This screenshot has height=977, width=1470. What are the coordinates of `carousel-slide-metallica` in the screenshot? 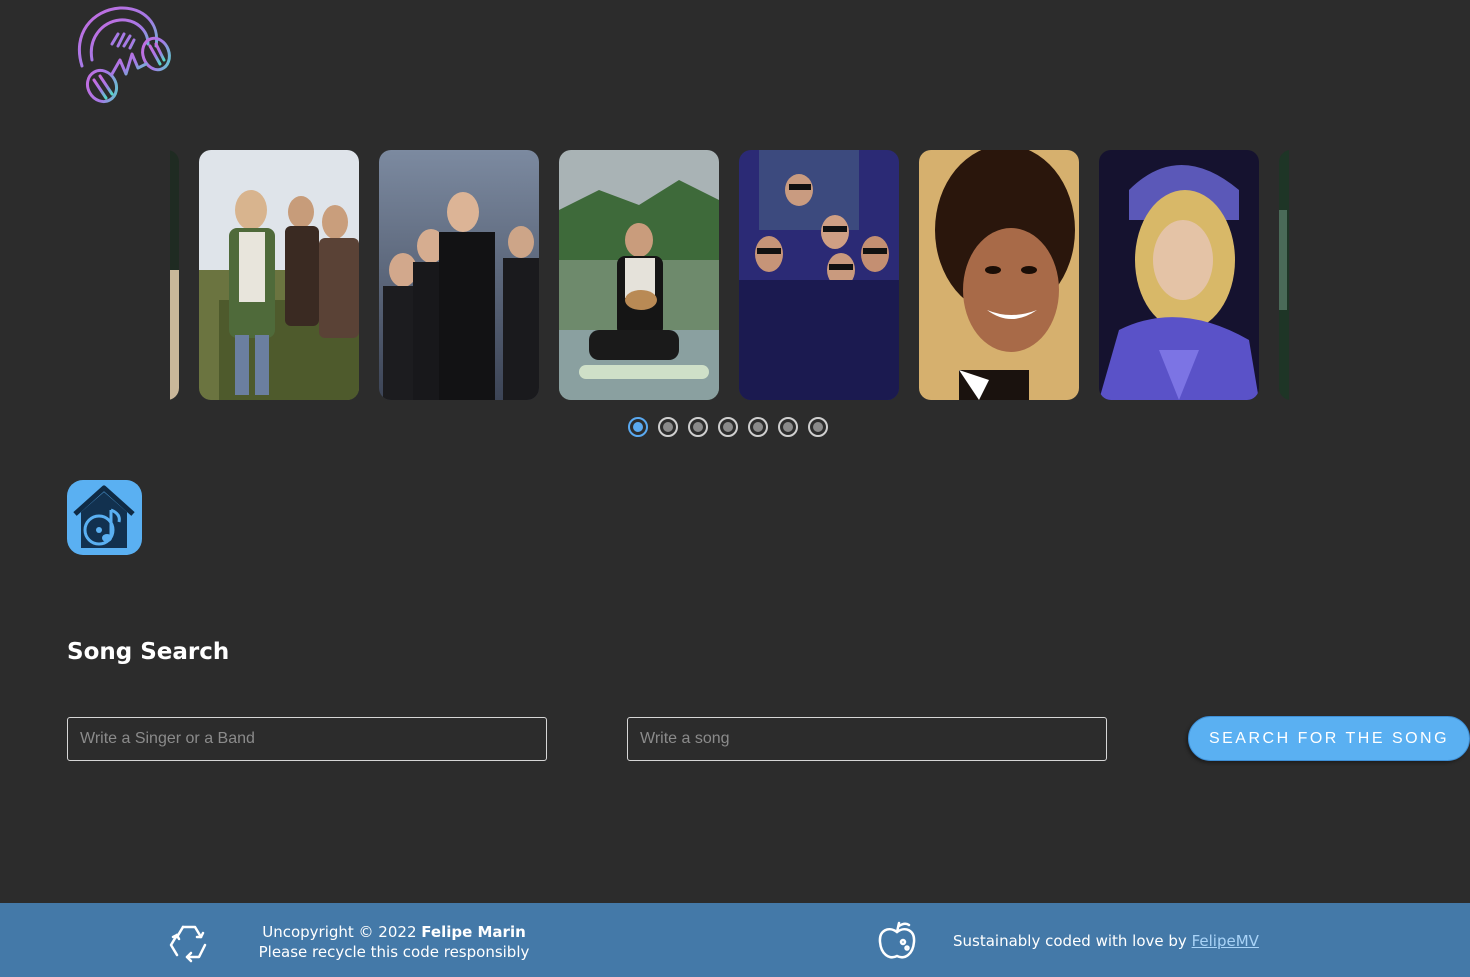 It's located at (819, 275).